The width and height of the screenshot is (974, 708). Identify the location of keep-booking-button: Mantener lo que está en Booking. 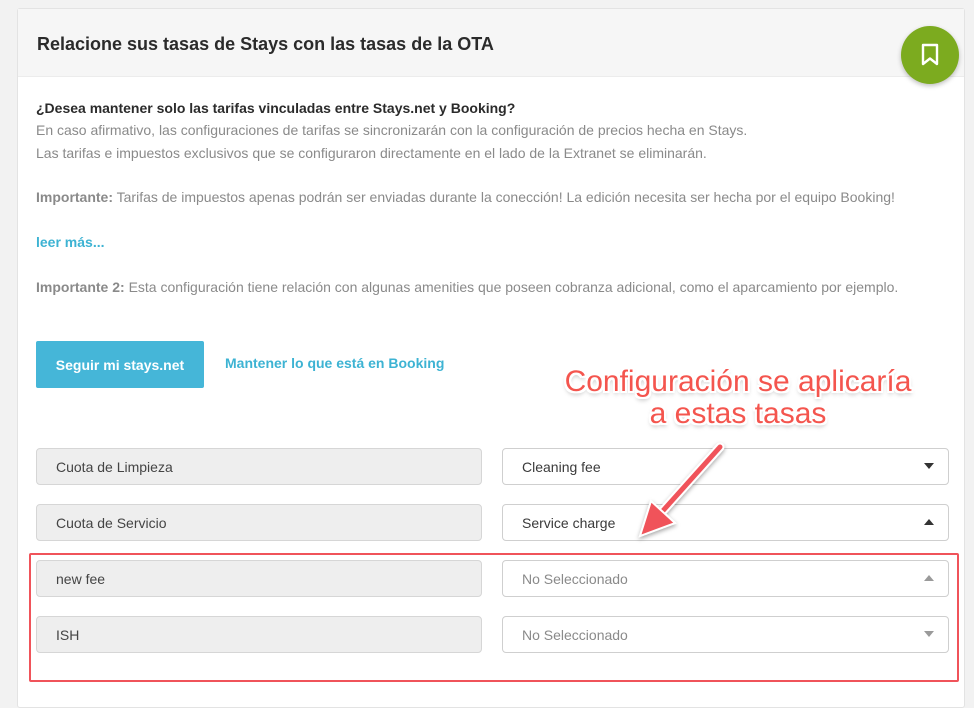
(334, 363).